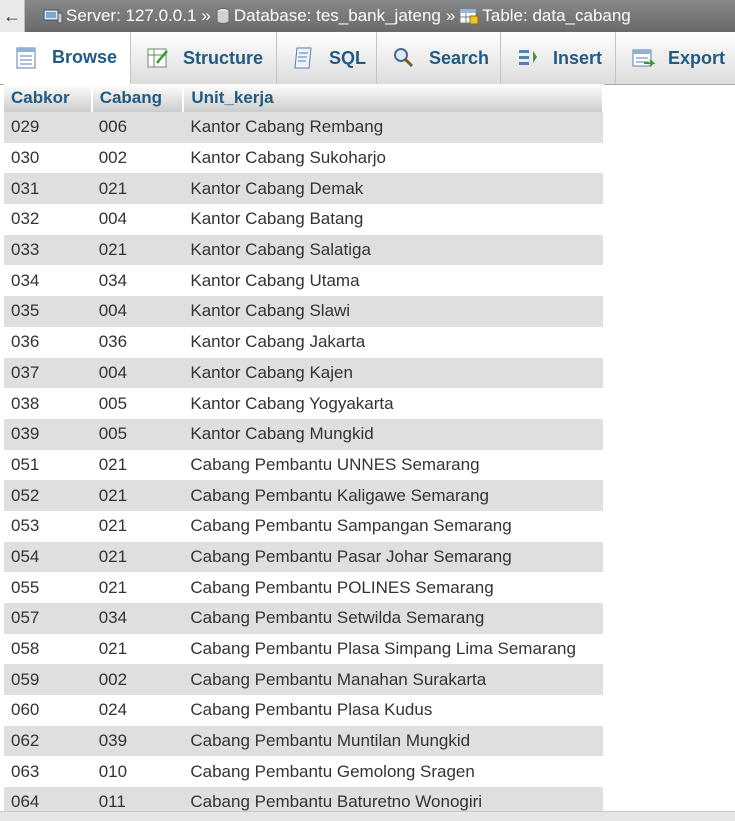 The image size is (735, 821). I want to click on cell-cabang: 039, so click(137, 741).